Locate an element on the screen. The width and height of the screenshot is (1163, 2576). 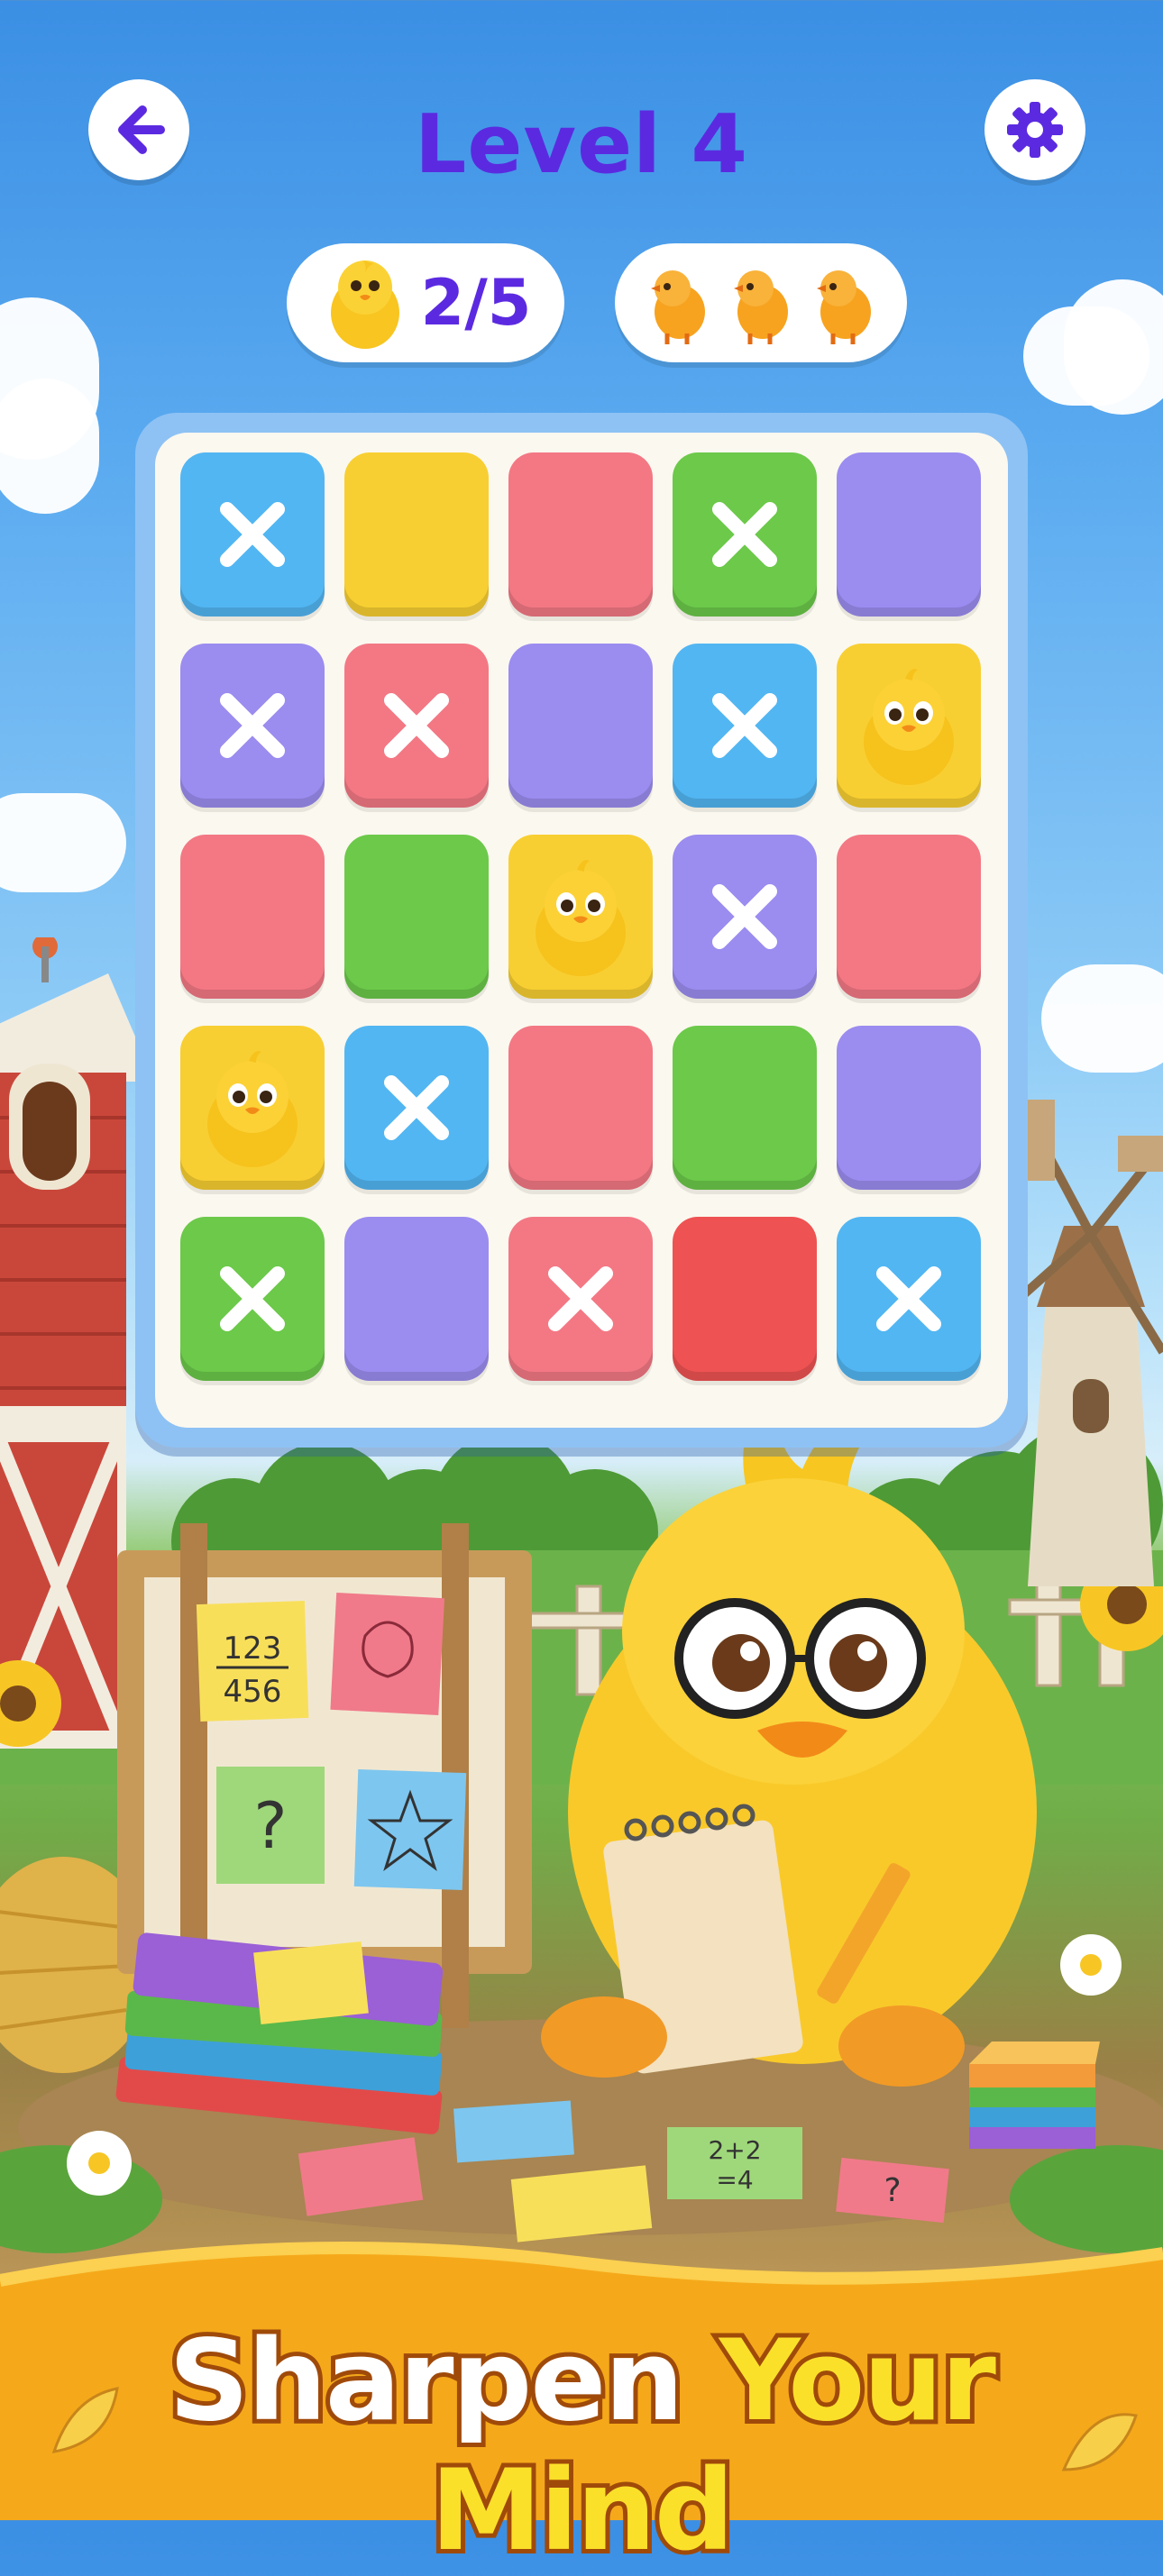
level-title: Level 4 is located at coordinates (581, 144).